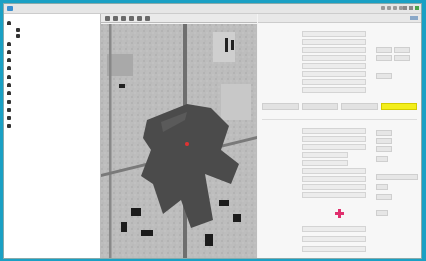 The width and height of the screenshot is (426, 261). What do you see at coordinates (115, 18) in the screenshot?
I see `zoom-in-icon` at bounding box center [115, 18].